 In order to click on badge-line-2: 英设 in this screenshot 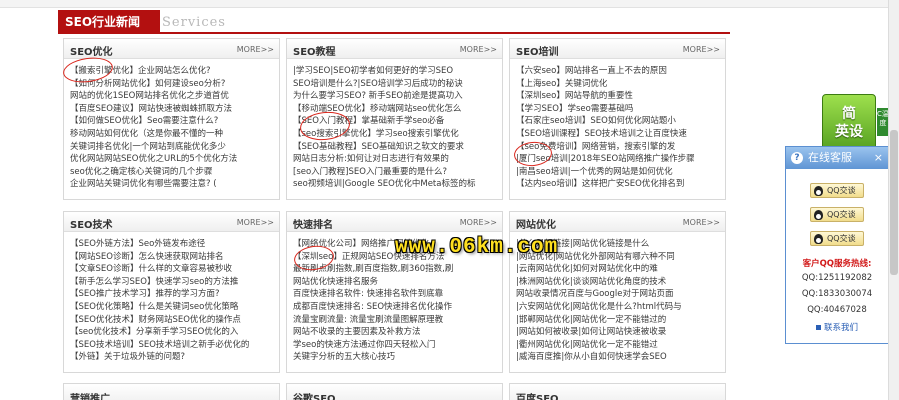, I will do `click(849, 132)`.